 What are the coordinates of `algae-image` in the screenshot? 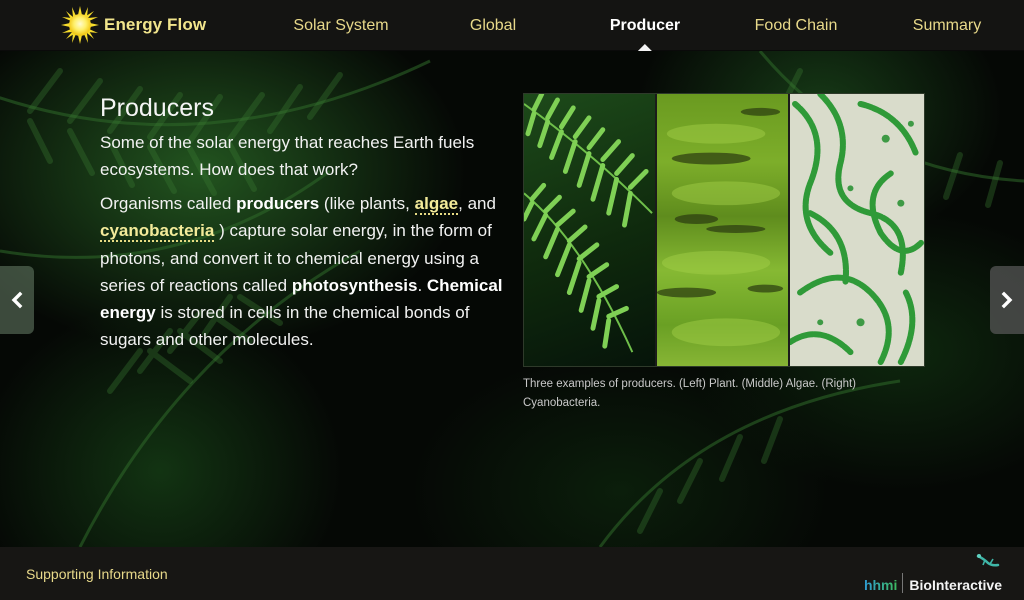 It's located at (723, 230).